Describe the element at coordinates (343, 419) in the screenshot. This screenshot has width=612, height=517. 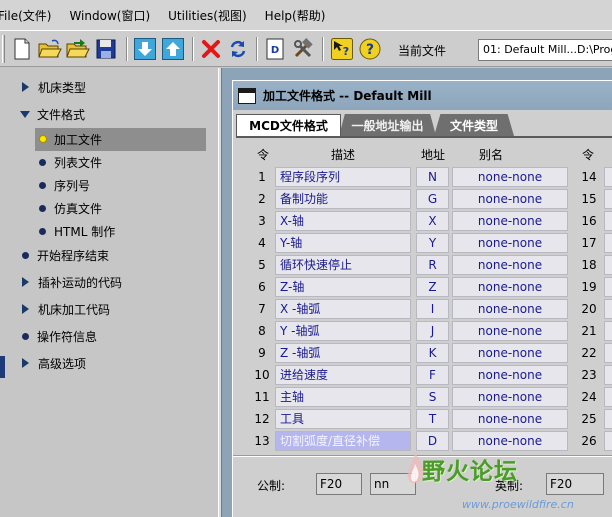
I see `description-cell: 工具` at that location.